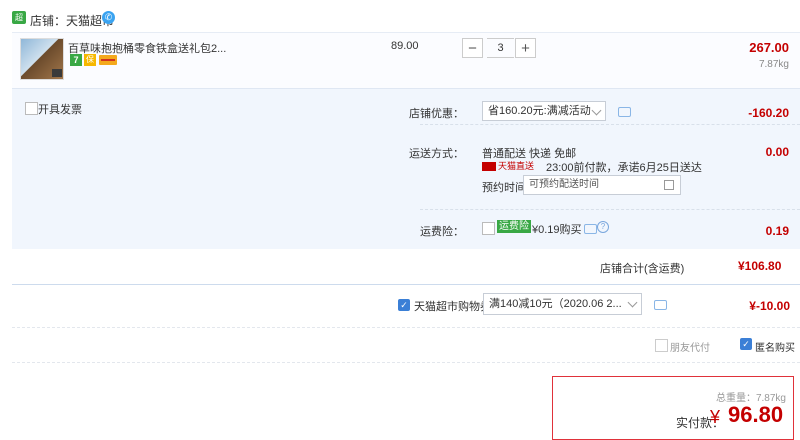  I want to click on truck-icon, so click(489, 167).